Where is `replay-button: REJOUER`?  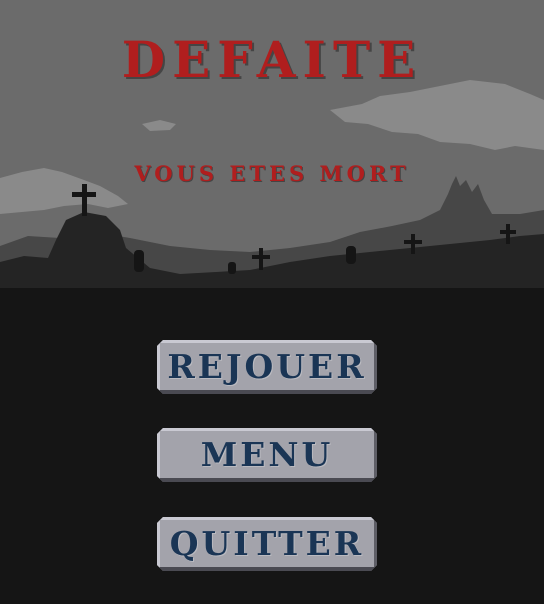
replay-button: REJOUER is located at coordinates (267, 367).